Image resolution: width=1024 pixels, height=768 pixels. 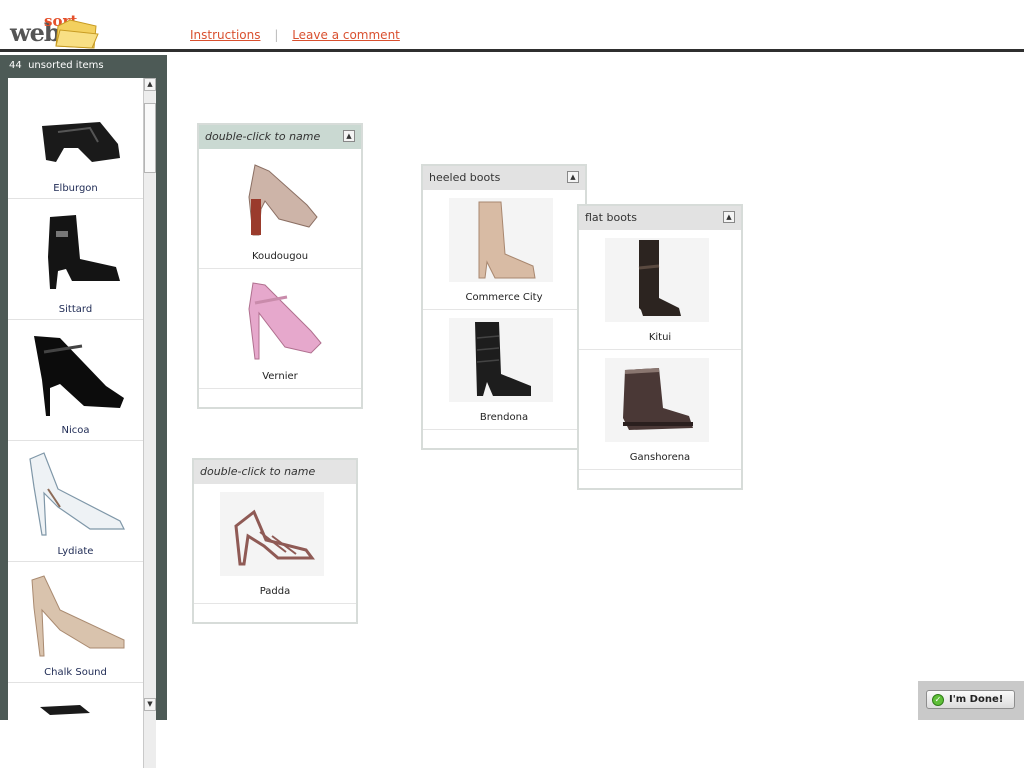 What do you see at coordinates (225, 35) in the screenshot?
I see `instructions-link: Instructions` at bounding box center [225, 35].